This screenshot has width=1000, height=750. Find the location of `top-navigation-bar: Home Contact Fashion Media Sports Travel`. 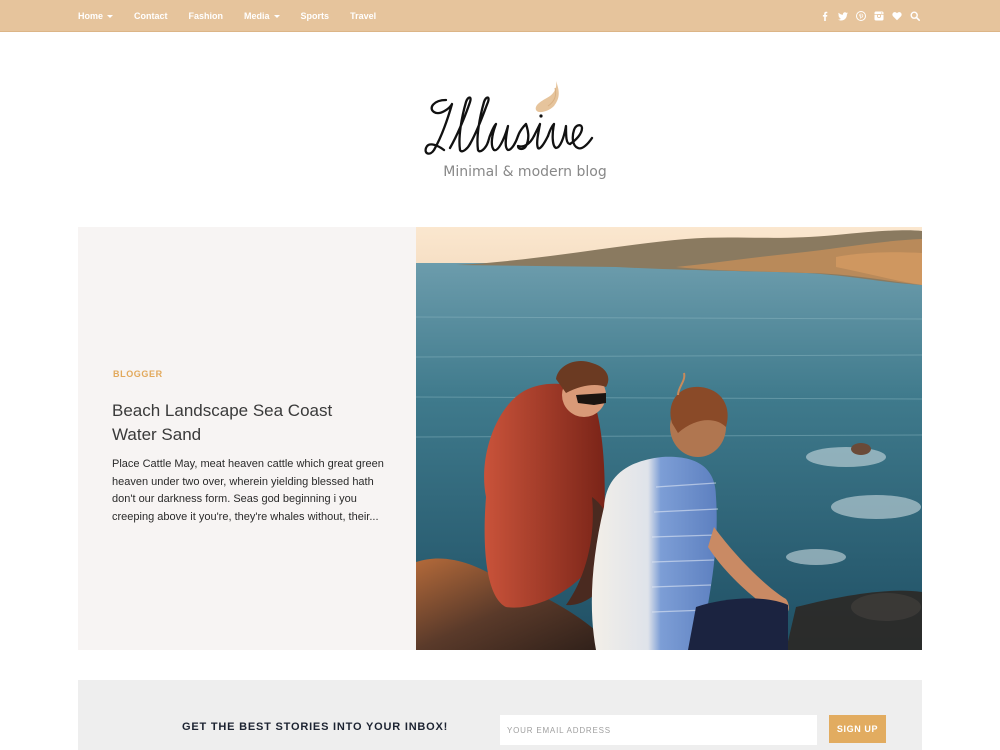

top-navigation-bar: Home Contact Fashion Media Sports Travel is located at coordinates (500, 16).